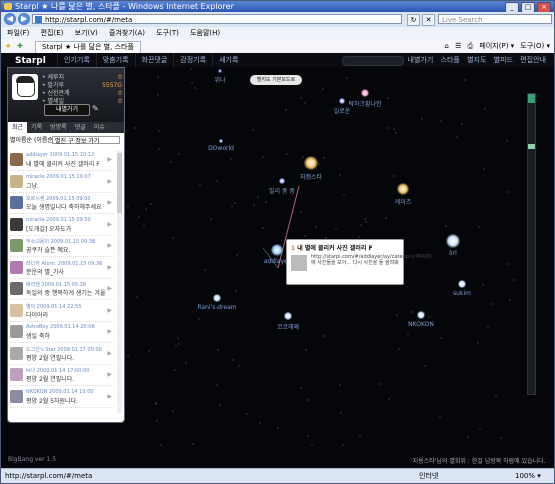 Image resolution: width=555 pixels, height=484 pixels. Describe the element at coordinates (471, 46) in the screenshot. I see `print-icon: ⎙` at that location.